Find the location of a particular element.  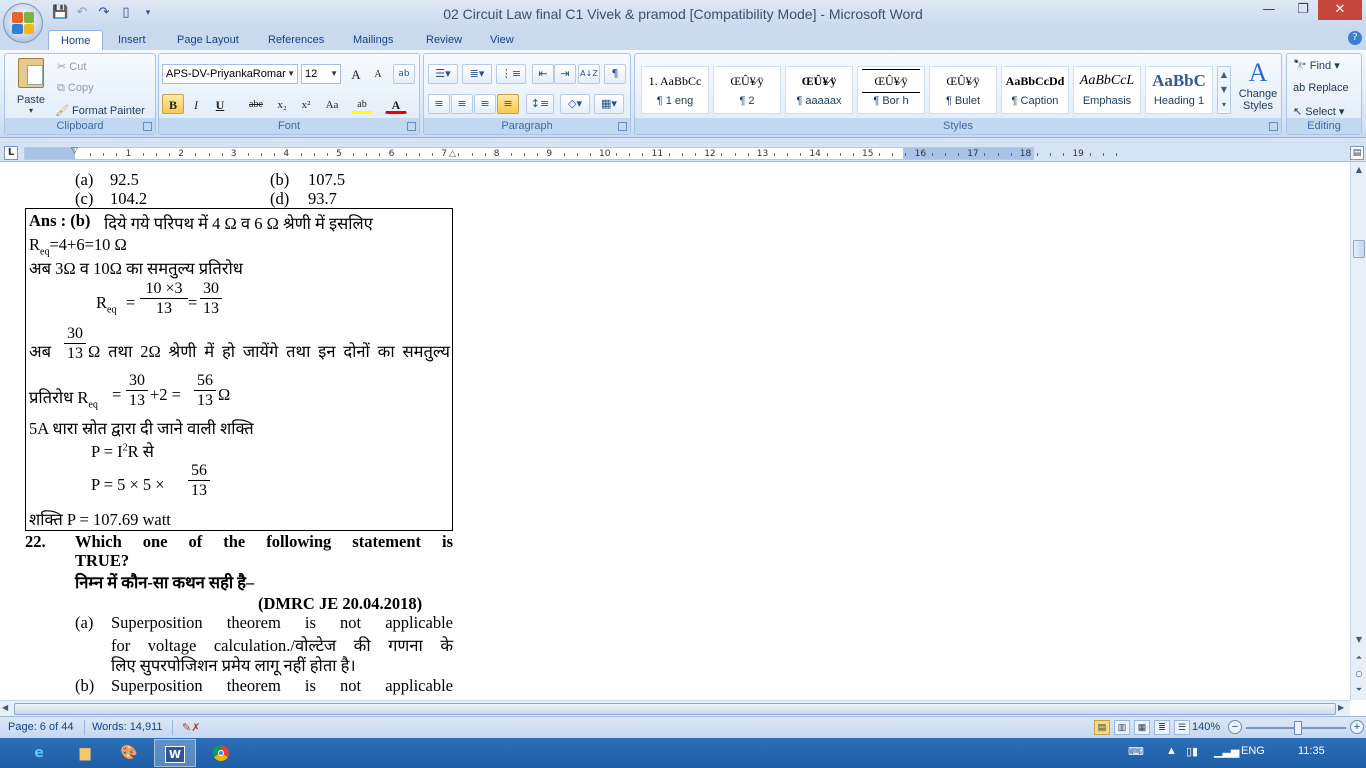

browse-object-icon: ○ is located at coordinates (1359, 674).